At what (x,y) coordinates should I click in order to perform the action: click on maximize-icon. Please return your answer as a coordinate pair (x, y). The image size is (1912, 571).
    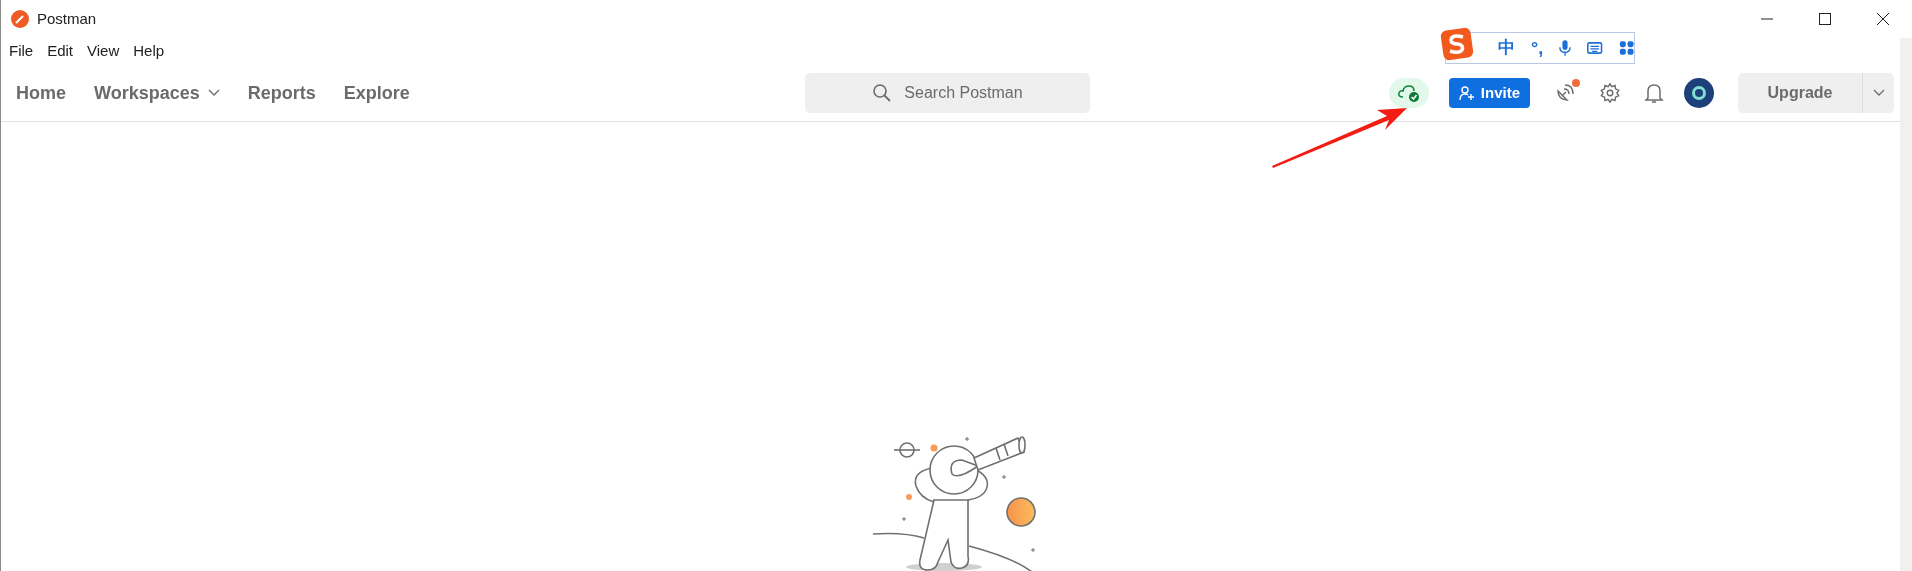
    Looking at the image, I should click on (1825, 19).